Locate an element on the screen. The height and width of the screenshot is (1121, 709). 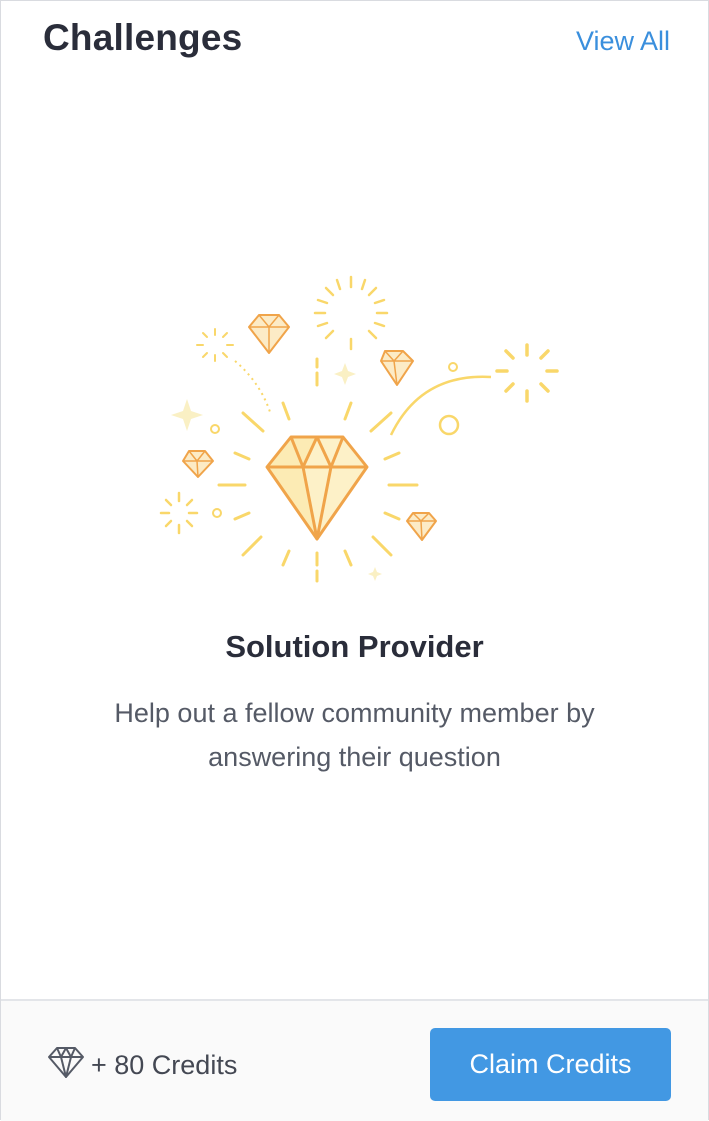
view-all-link: View All is located at coordinates (623, 41).